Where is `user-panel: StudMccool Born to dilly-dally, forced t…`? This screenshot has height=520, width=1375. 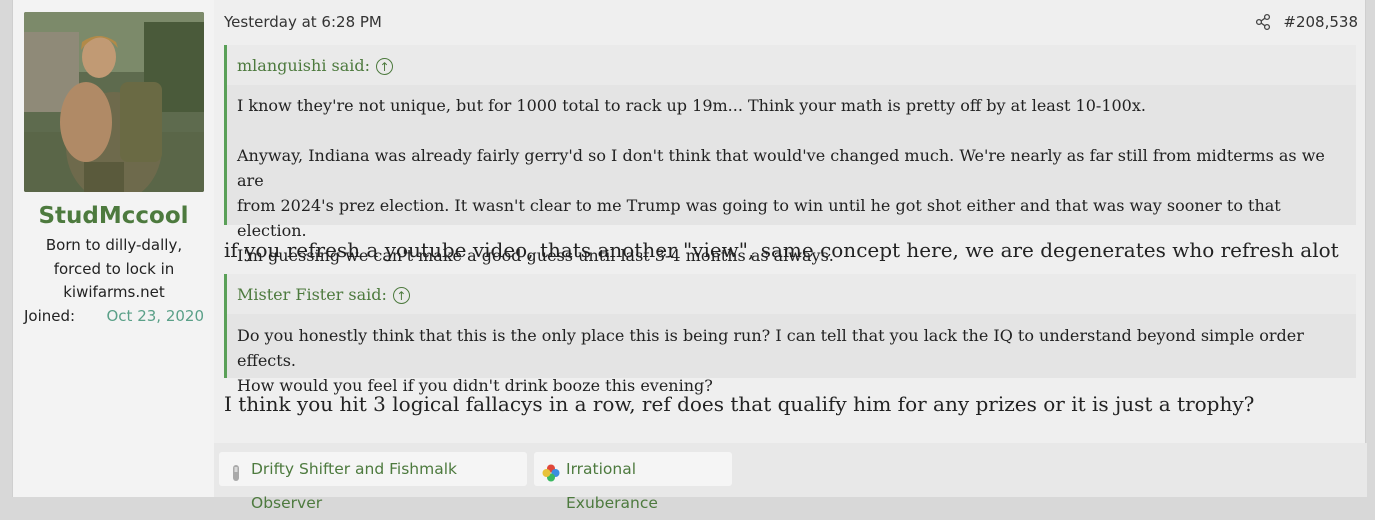
user-panel: StudMccool Born to dilly-dally, forced t… is located at coordinates (113, 248).